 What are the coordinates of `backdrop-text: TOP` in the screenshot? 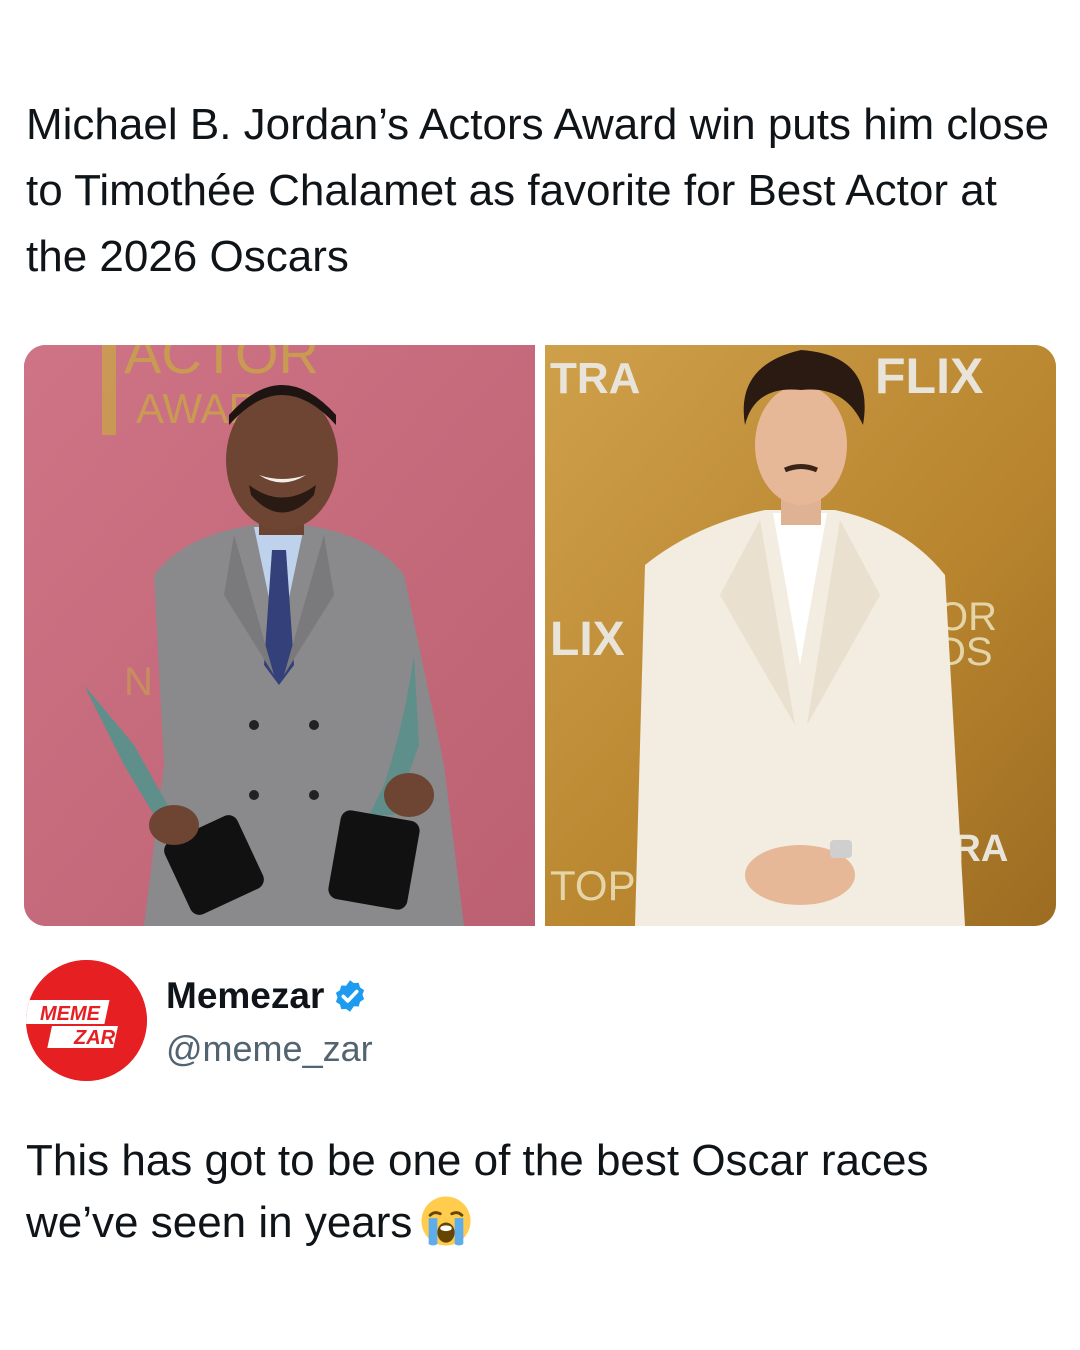 It's located at (593, 885).